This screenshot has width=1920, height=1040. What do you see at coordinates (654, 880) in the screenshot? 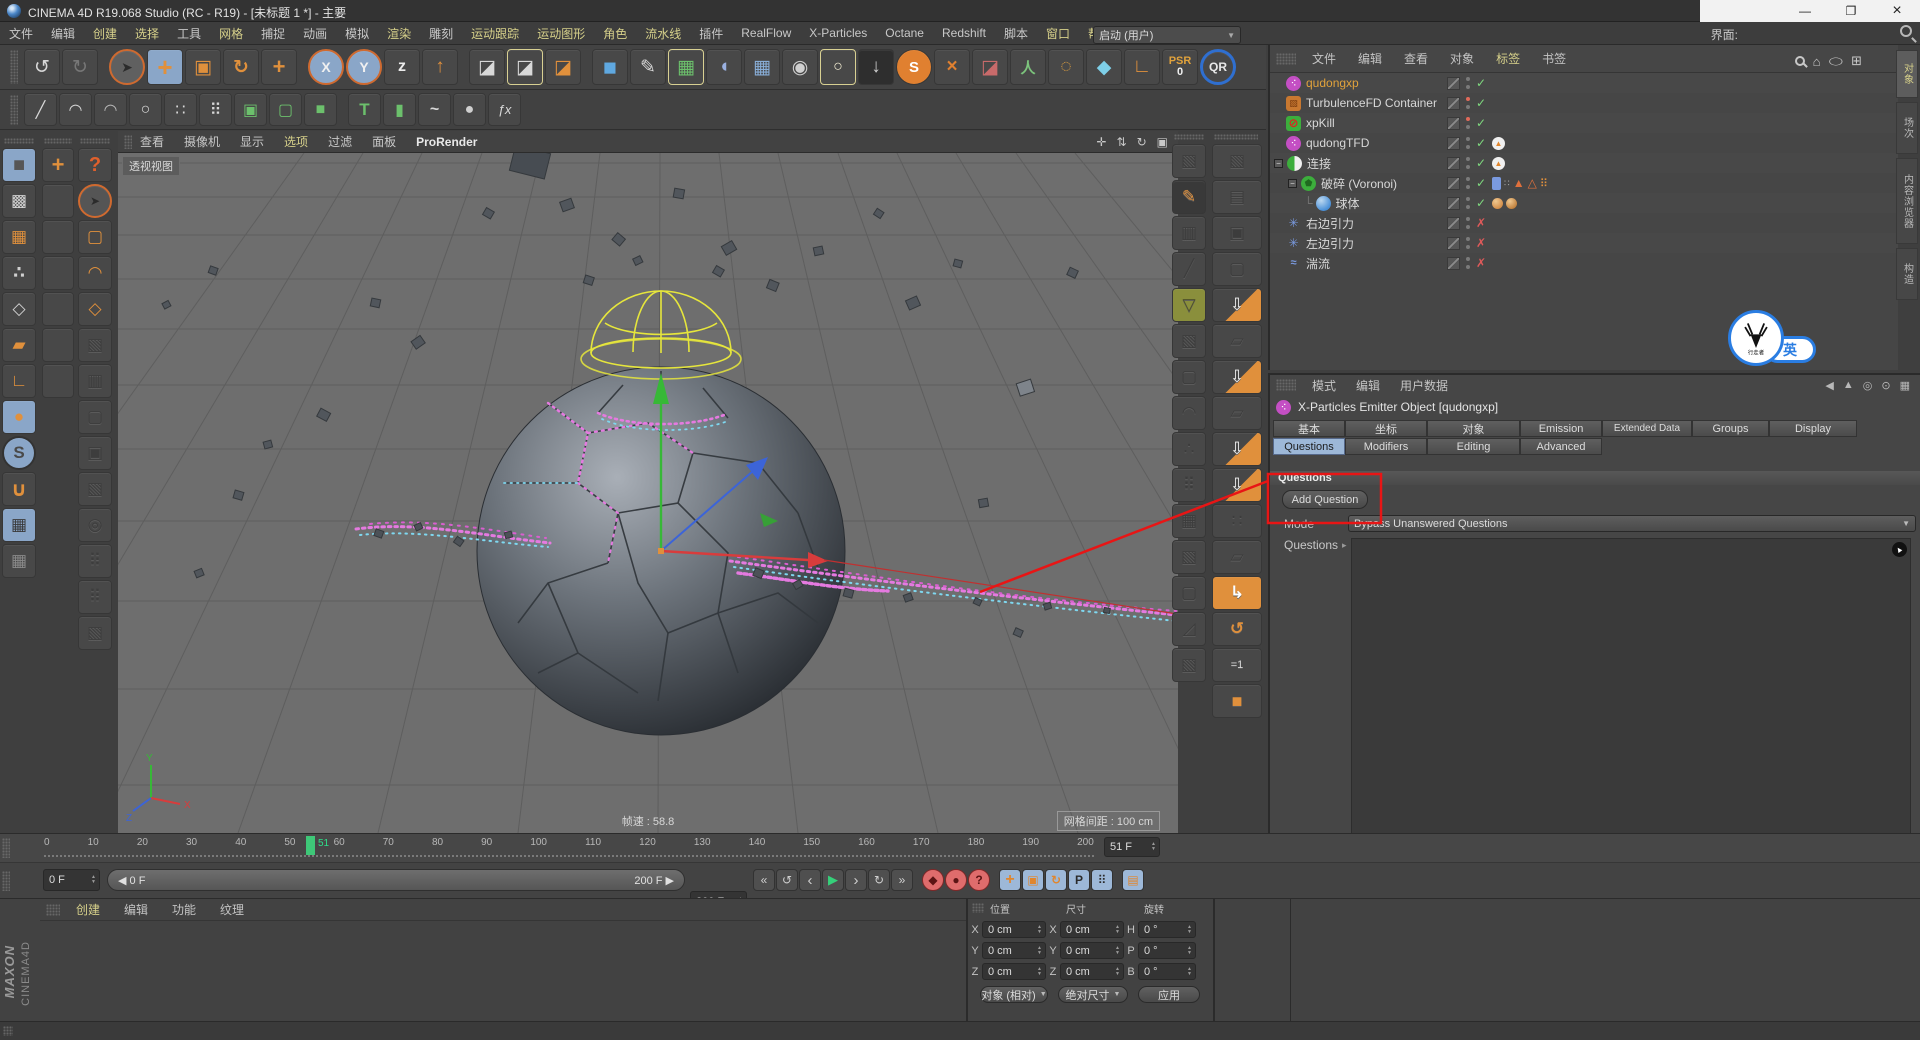
I see `range-end-handle: 200 F ▶` at bounding box center [654, 880].